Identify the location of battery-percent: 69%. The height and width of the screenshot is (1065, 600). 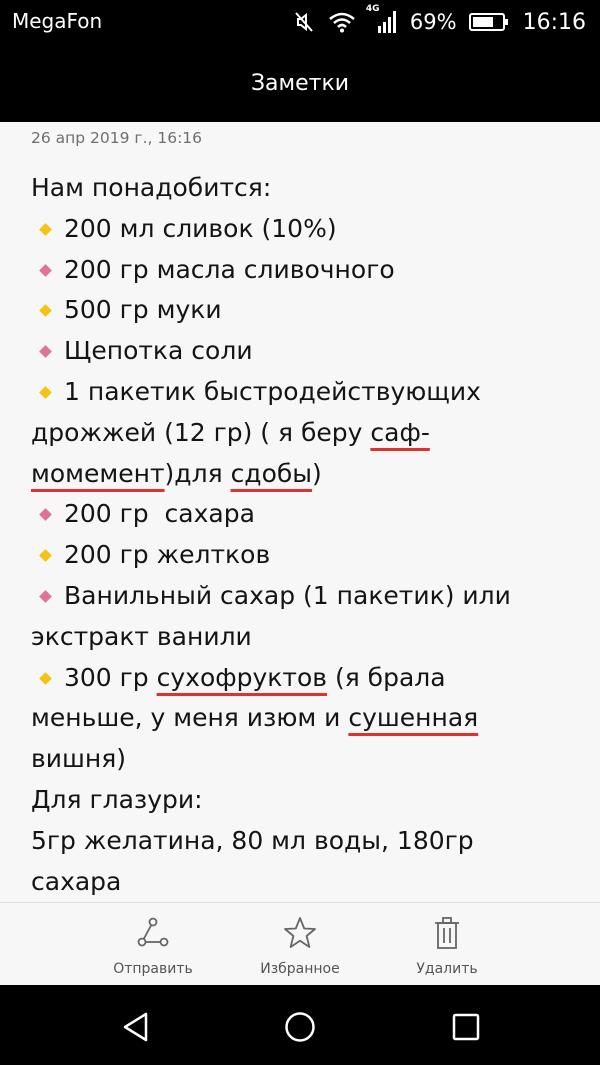
(433, 22).